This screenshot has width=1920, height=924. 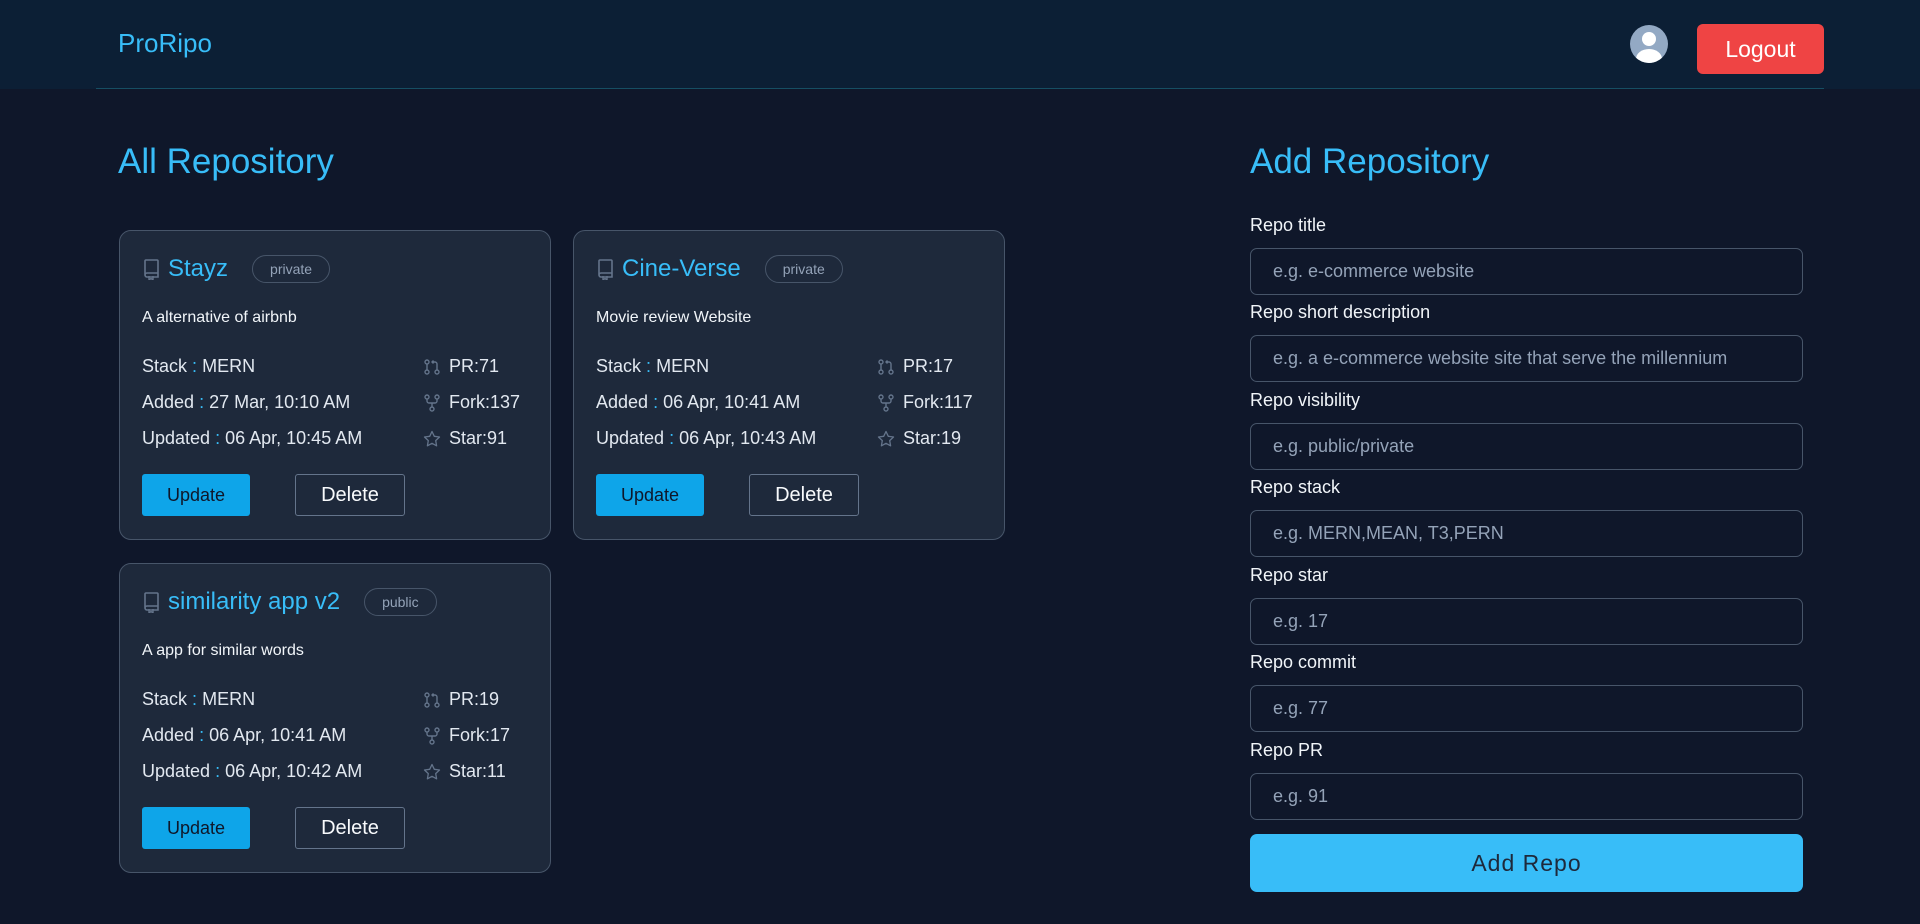 I want to click on repo-updated: Updated : 06 Apr, 10:42 AM, so click(x=252, y=771).